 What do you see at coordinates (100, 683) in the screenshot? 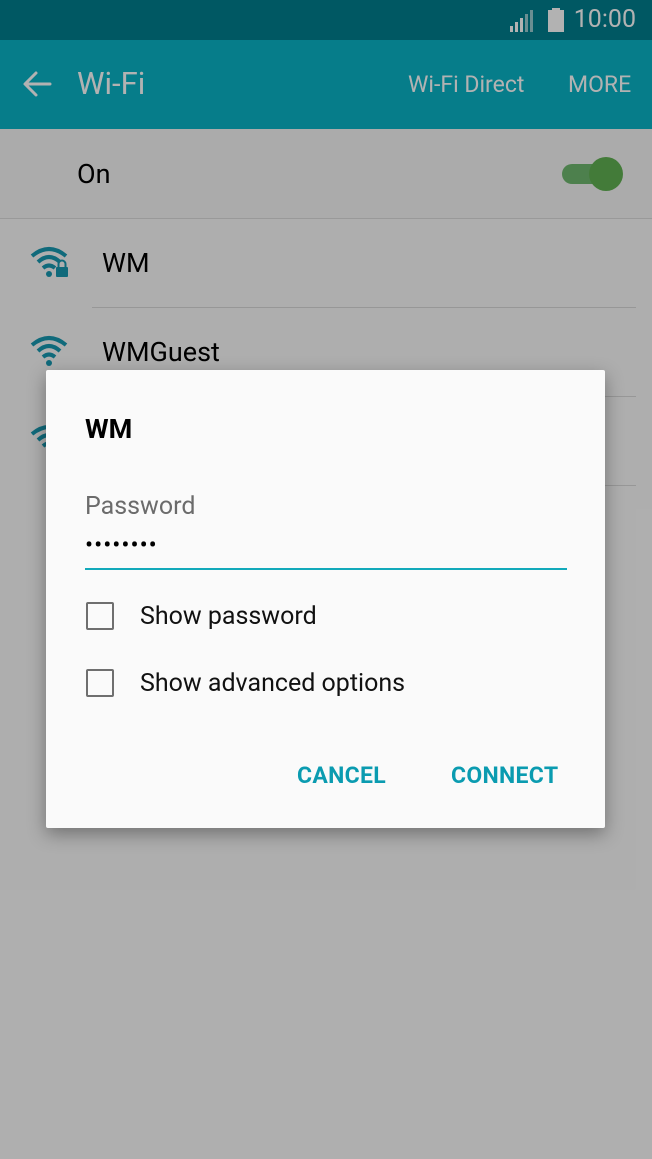
I see `show-advanced-checkbox` at bounding box center [100, 683].